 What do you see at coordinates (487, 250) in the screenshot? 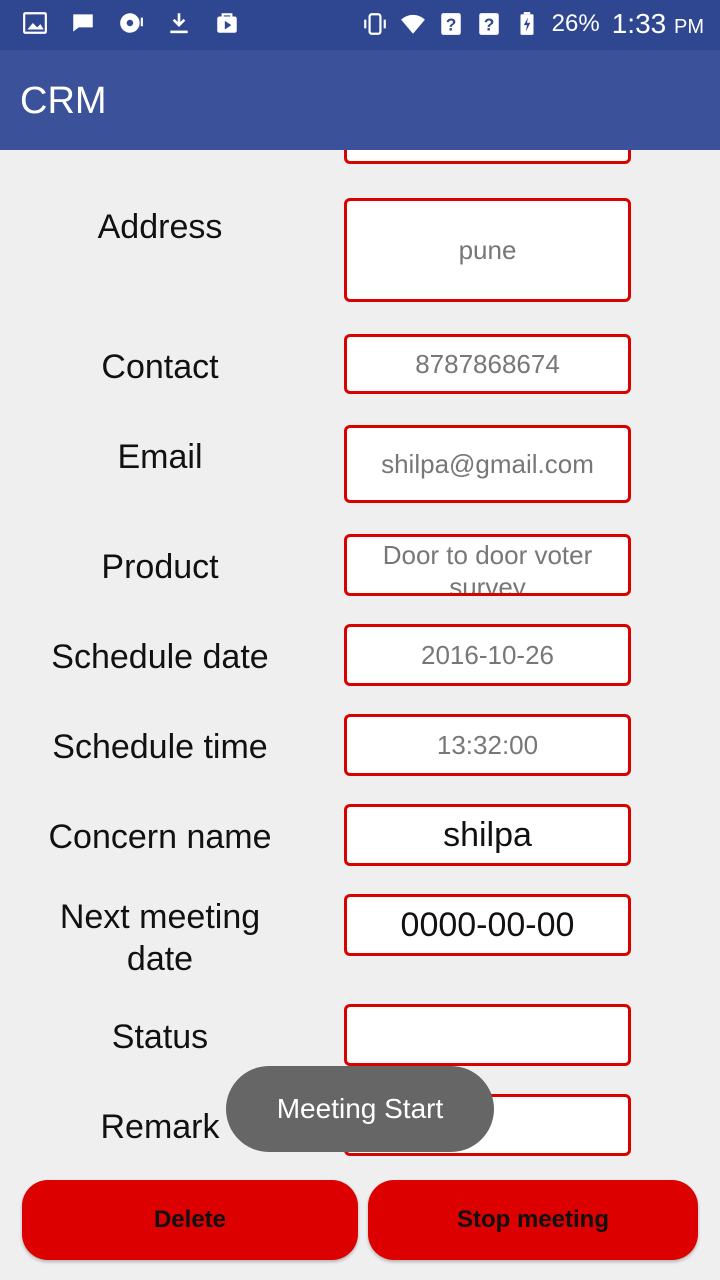
I see `address-field: pune` at bounding box center [487, 250].